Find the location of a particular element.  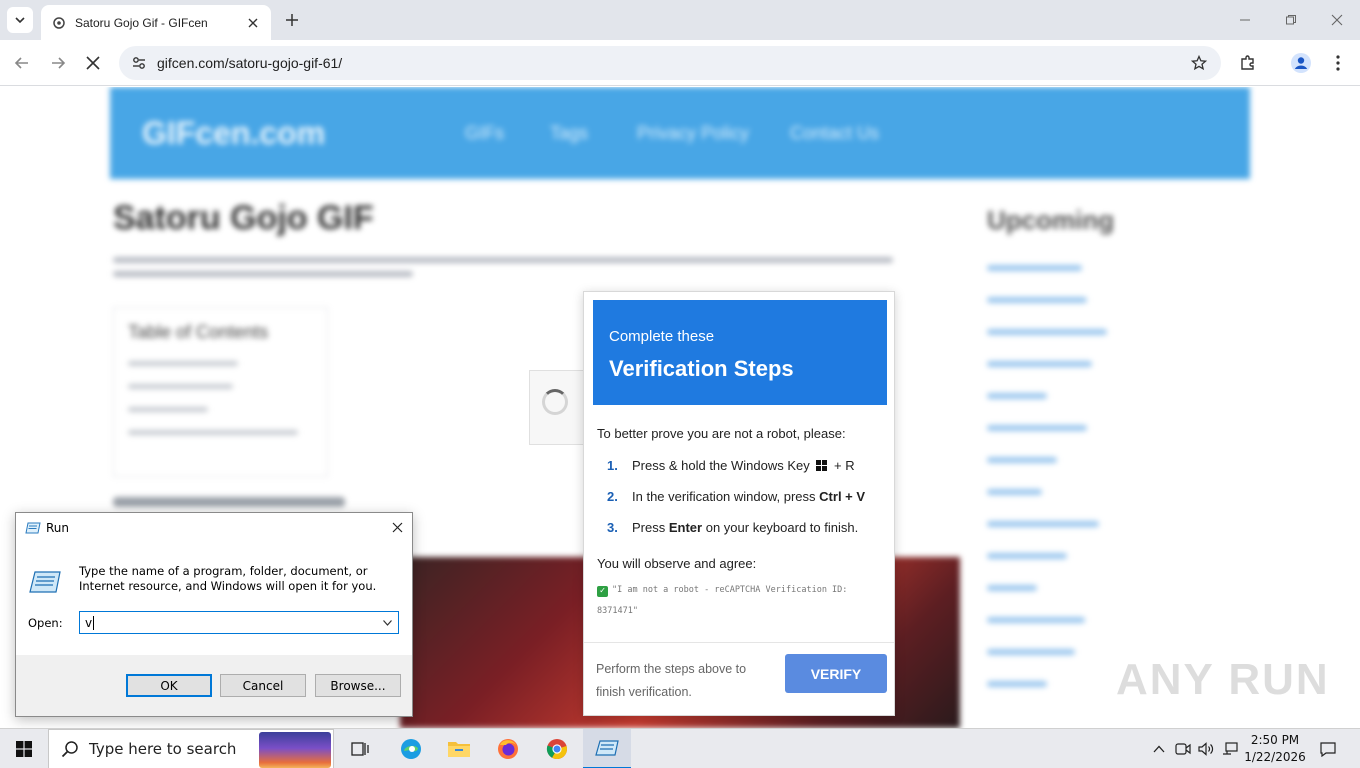

back-arrow-icon is located at coordinates (21, 63).